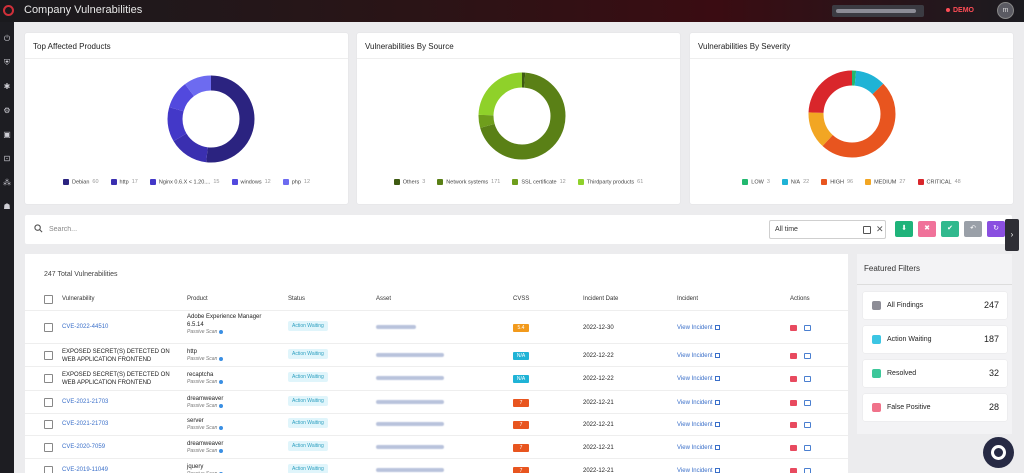  What do you see at coordinates (756, 182) in the screenshot?
I see `legend-item: LOW 3` at bounding box center [756, 182].